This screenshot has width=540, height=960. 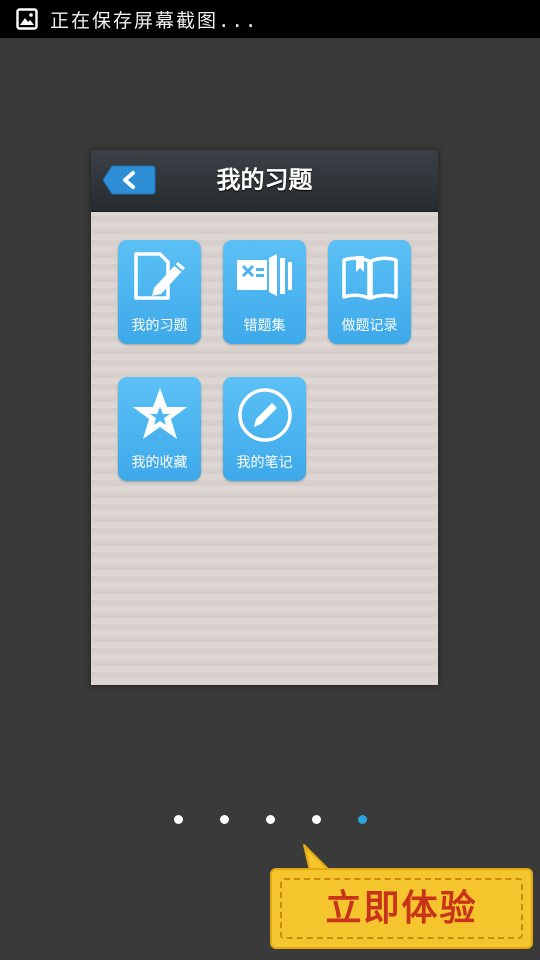 What do you see at coordinates (159, 276) in the screenshot?
I see `edit-document-icon` at bounding box center [159, 276].